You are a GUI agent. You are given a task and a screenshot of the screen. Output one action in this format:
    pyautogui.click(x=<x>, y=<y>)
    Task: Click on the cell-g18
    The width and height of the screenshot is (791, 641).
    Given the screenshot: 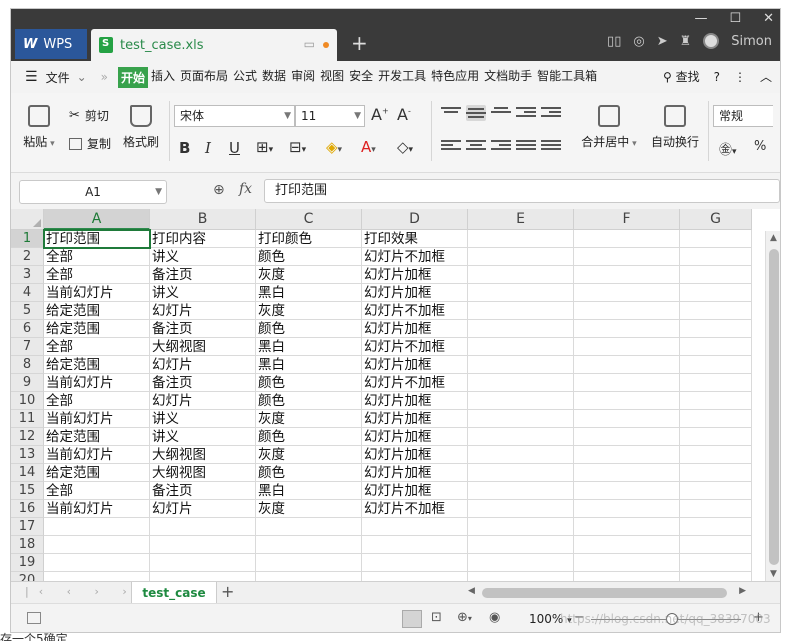 What is the action you would take?
    pyautogui.click(x=716, y=545)
    